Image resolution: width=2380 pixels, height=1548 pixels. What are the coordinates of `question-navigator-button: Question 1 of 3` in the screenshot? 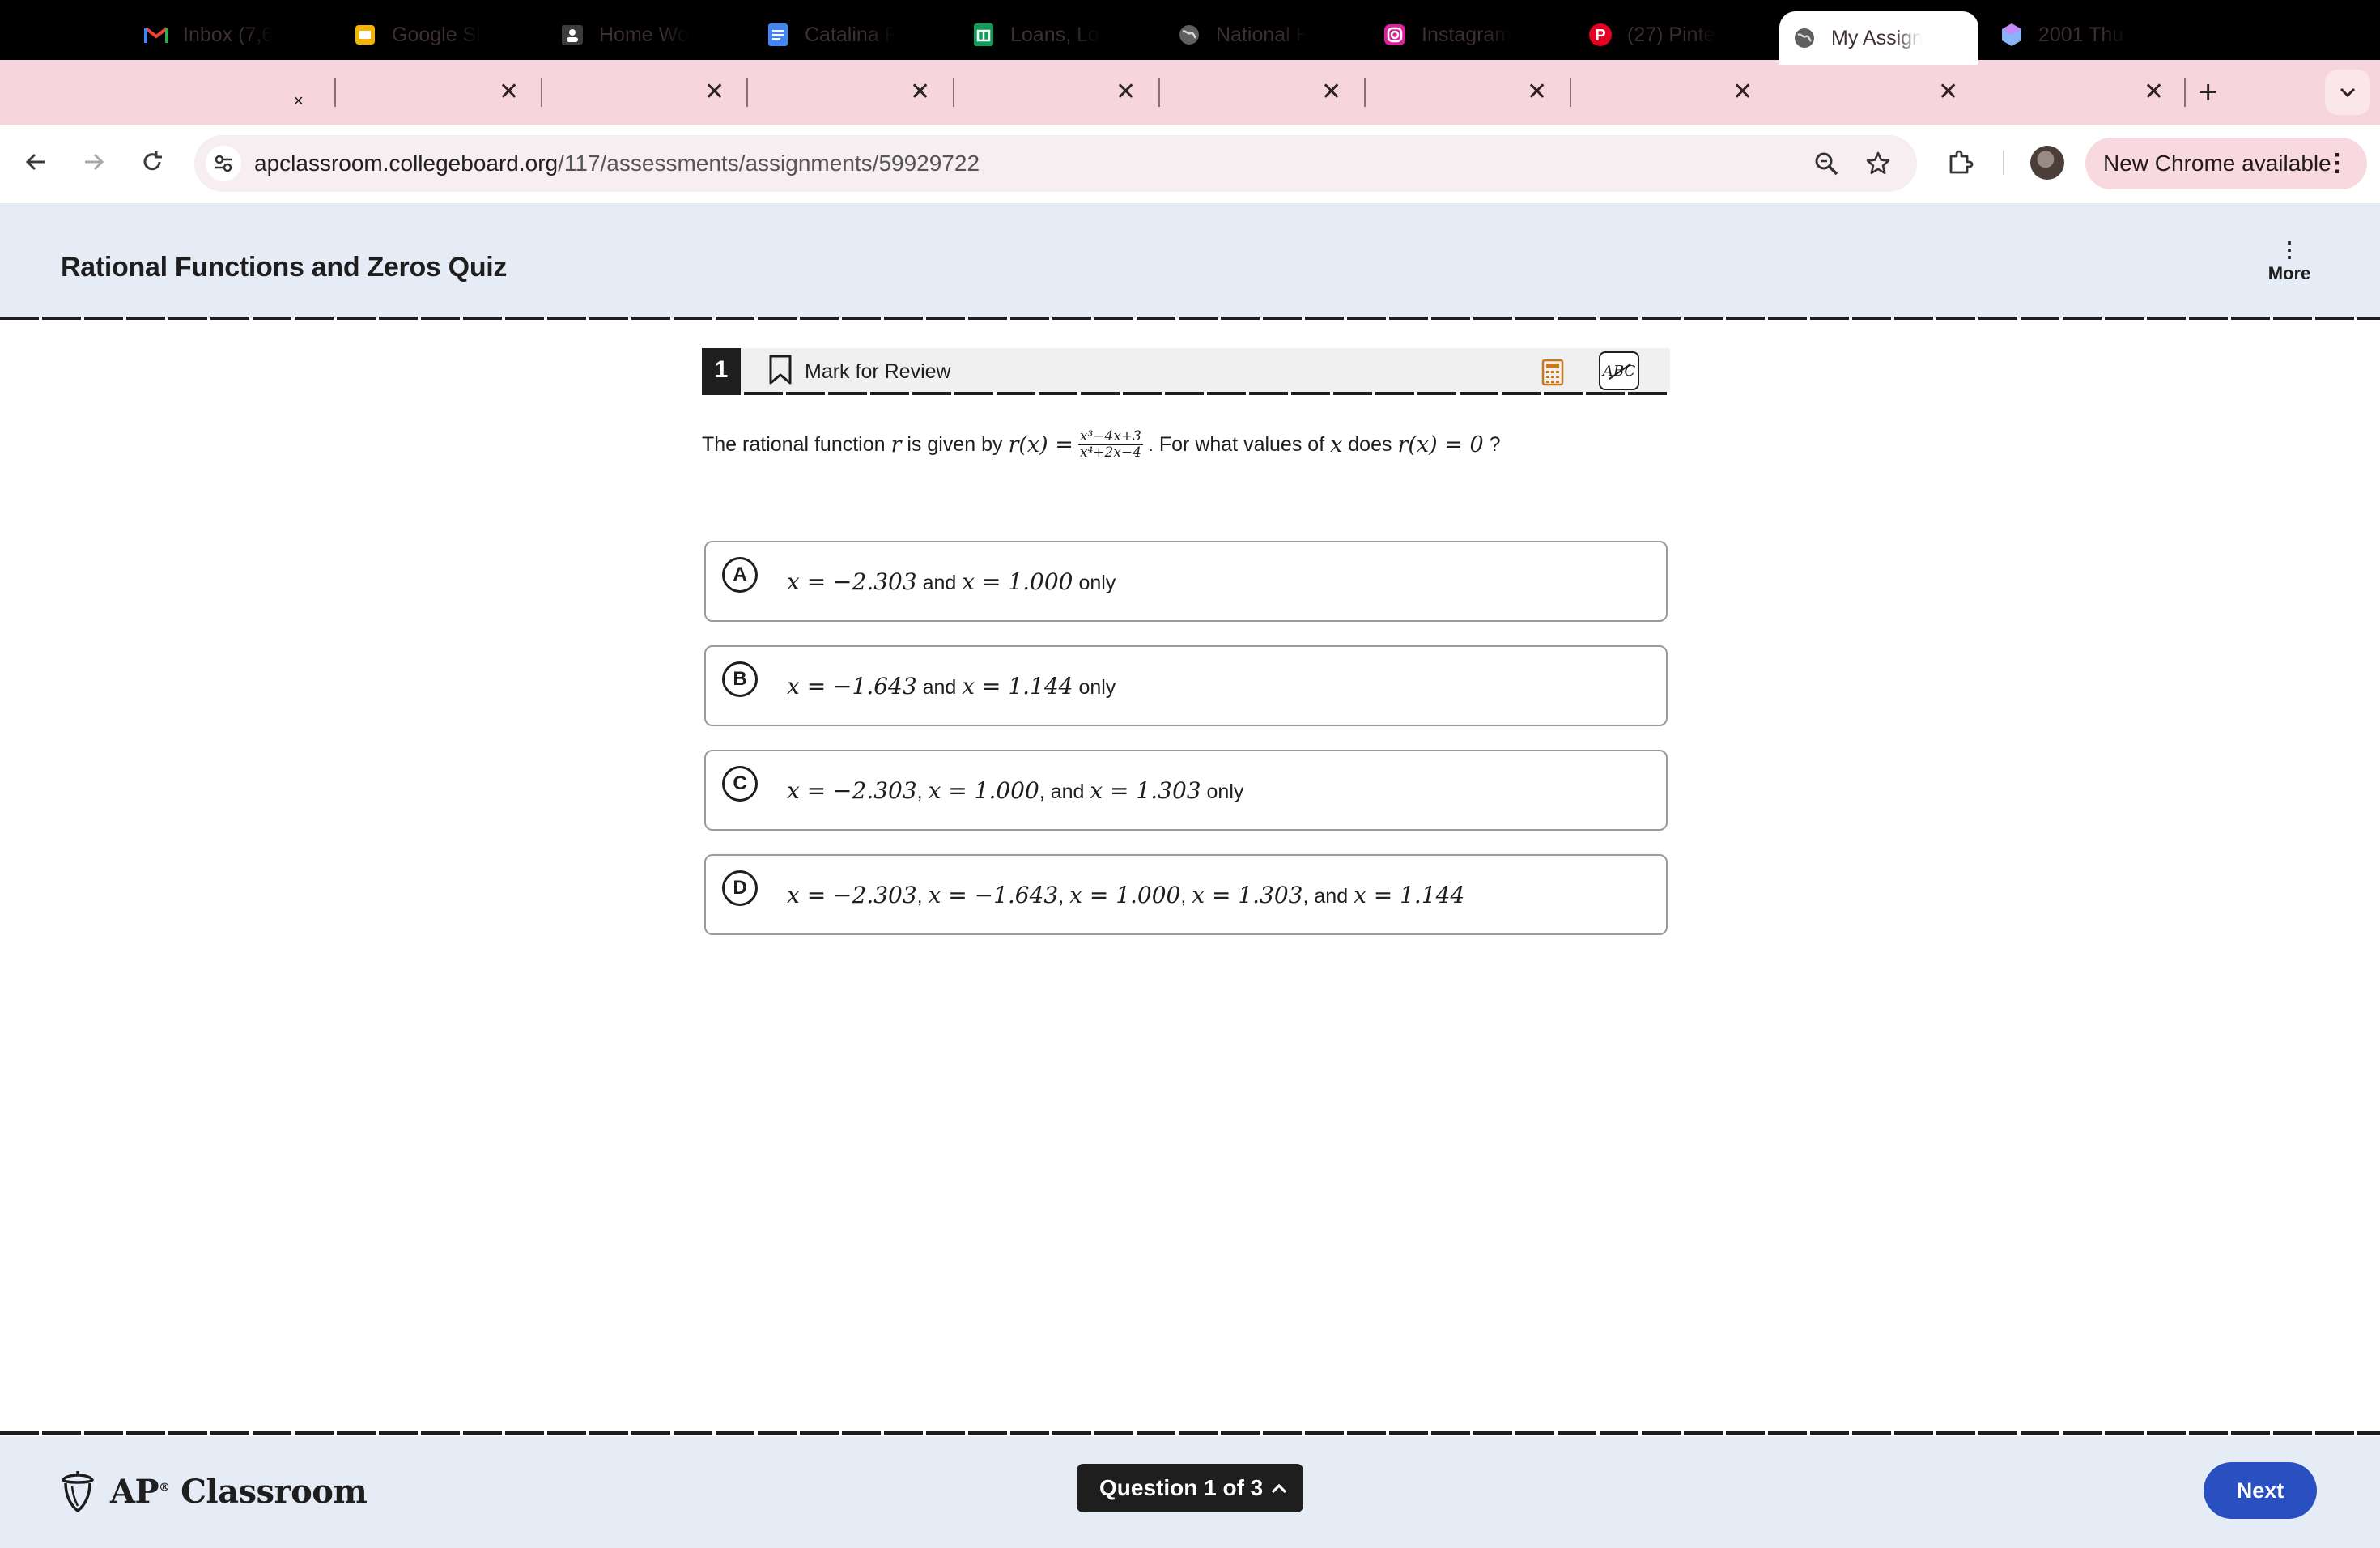 It's located at (1190, 1488).